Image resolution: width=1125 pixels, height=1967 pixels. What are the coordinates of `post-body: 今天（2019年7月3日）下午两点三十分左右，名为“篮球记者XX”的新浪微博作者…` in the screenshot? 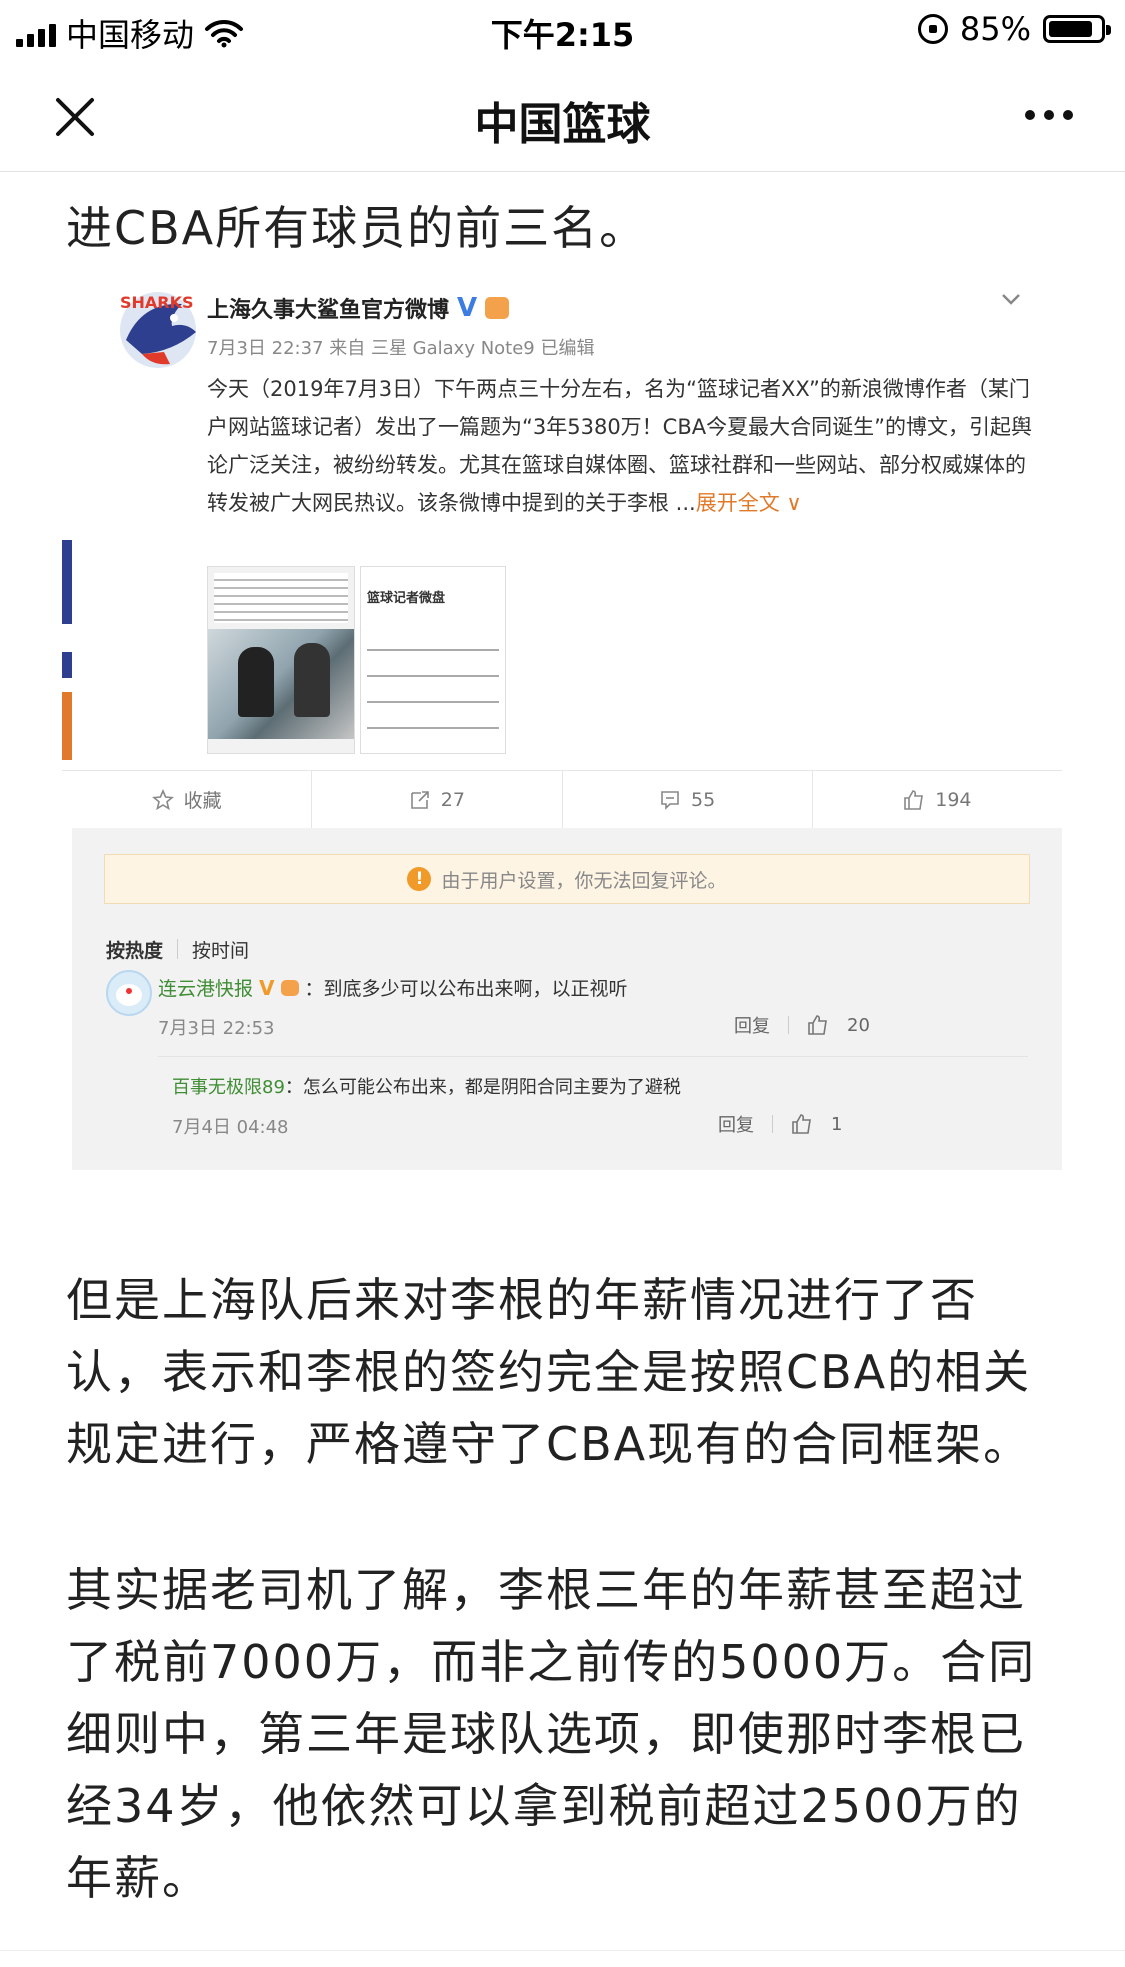 It's located at (622, 446).